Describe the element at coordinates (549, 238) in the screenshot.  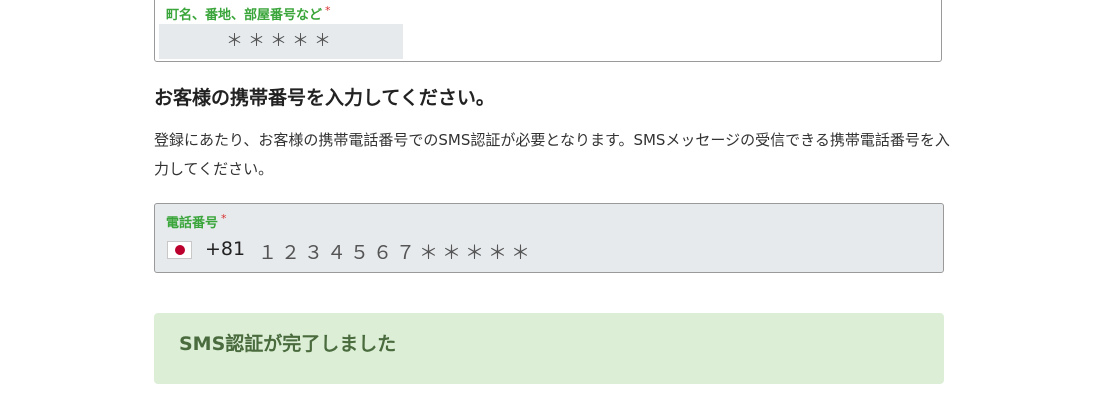
I see `phone-field: 電話番号 * +81 １２３４５６７＊＊＊＊＊` at that location.